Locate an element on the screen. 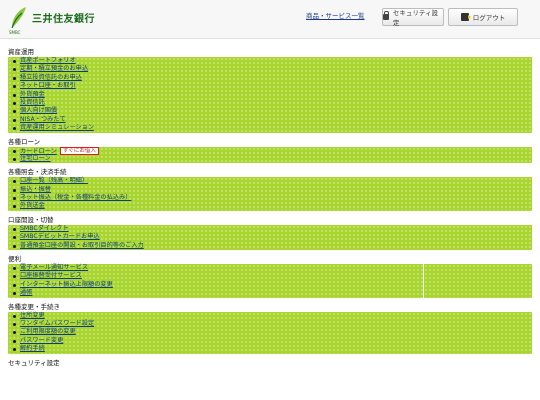 The height and width of the screenshot is (400, 540). menu-link: 電子メール通知サービス is located at coordinates (54, 267).